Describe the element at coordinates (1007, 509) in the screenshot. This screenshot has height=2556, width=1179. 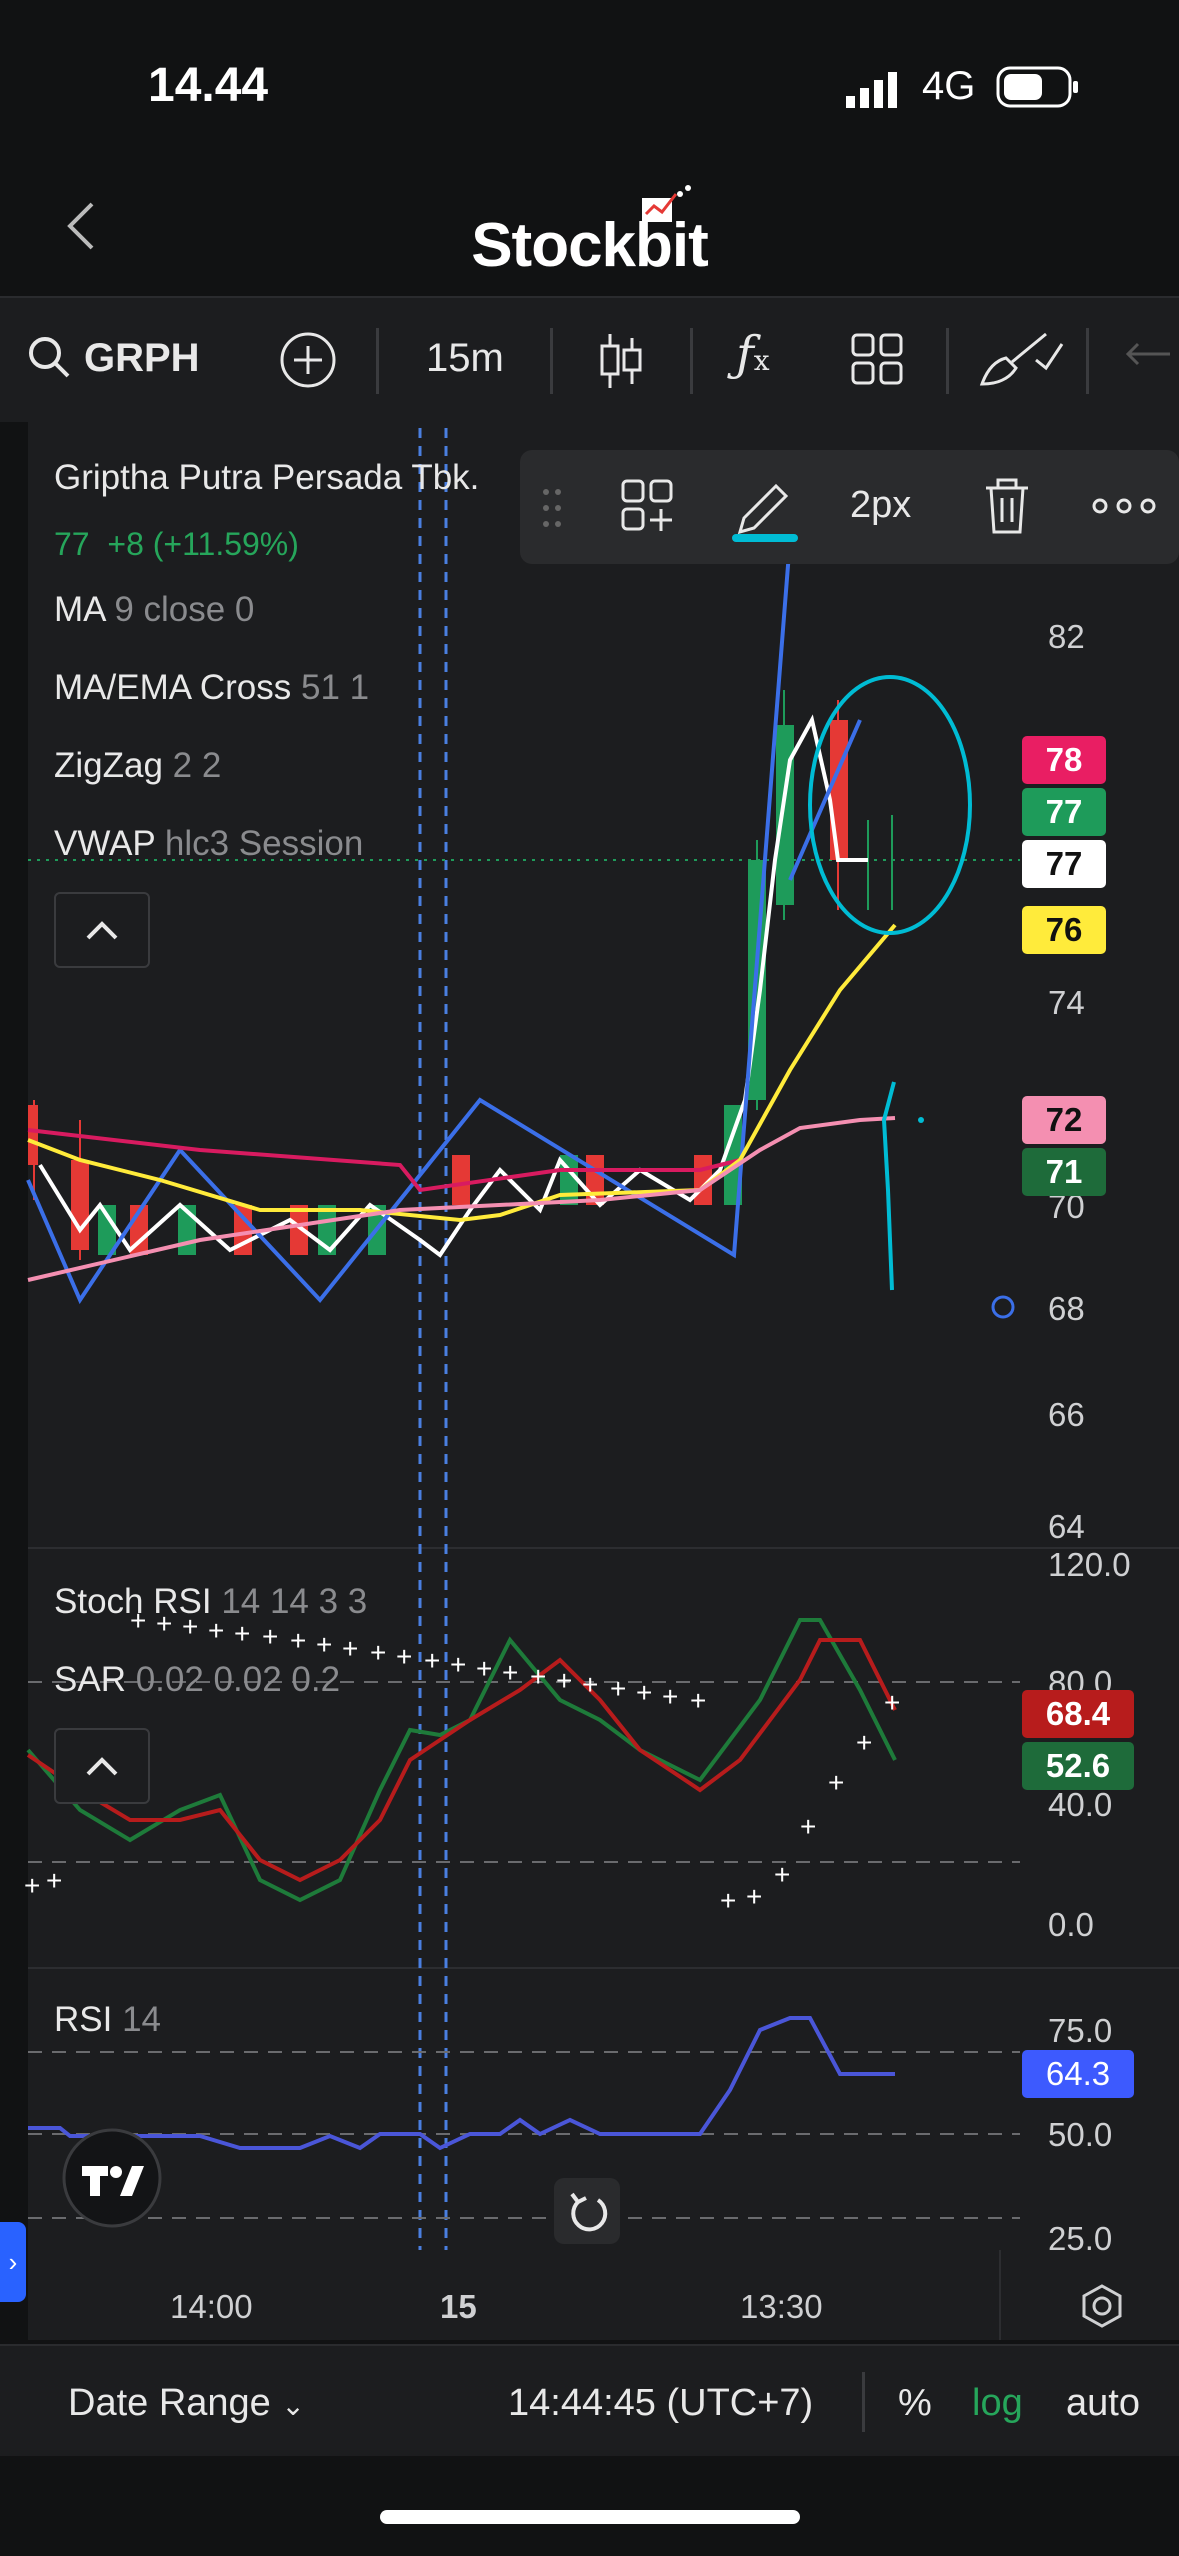
I see `trash-icon` at that location.